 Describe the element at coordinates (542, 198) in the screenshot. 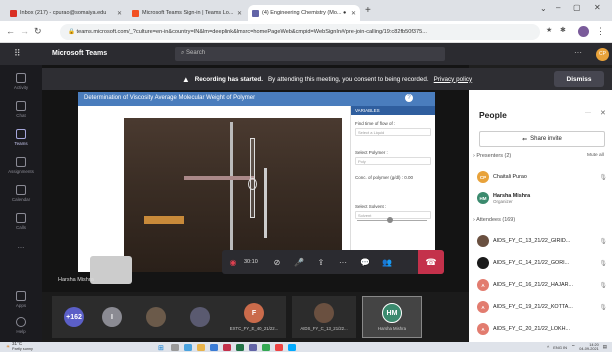

I see `participant-row: HM Harsha Mishra Organizer` at that location.